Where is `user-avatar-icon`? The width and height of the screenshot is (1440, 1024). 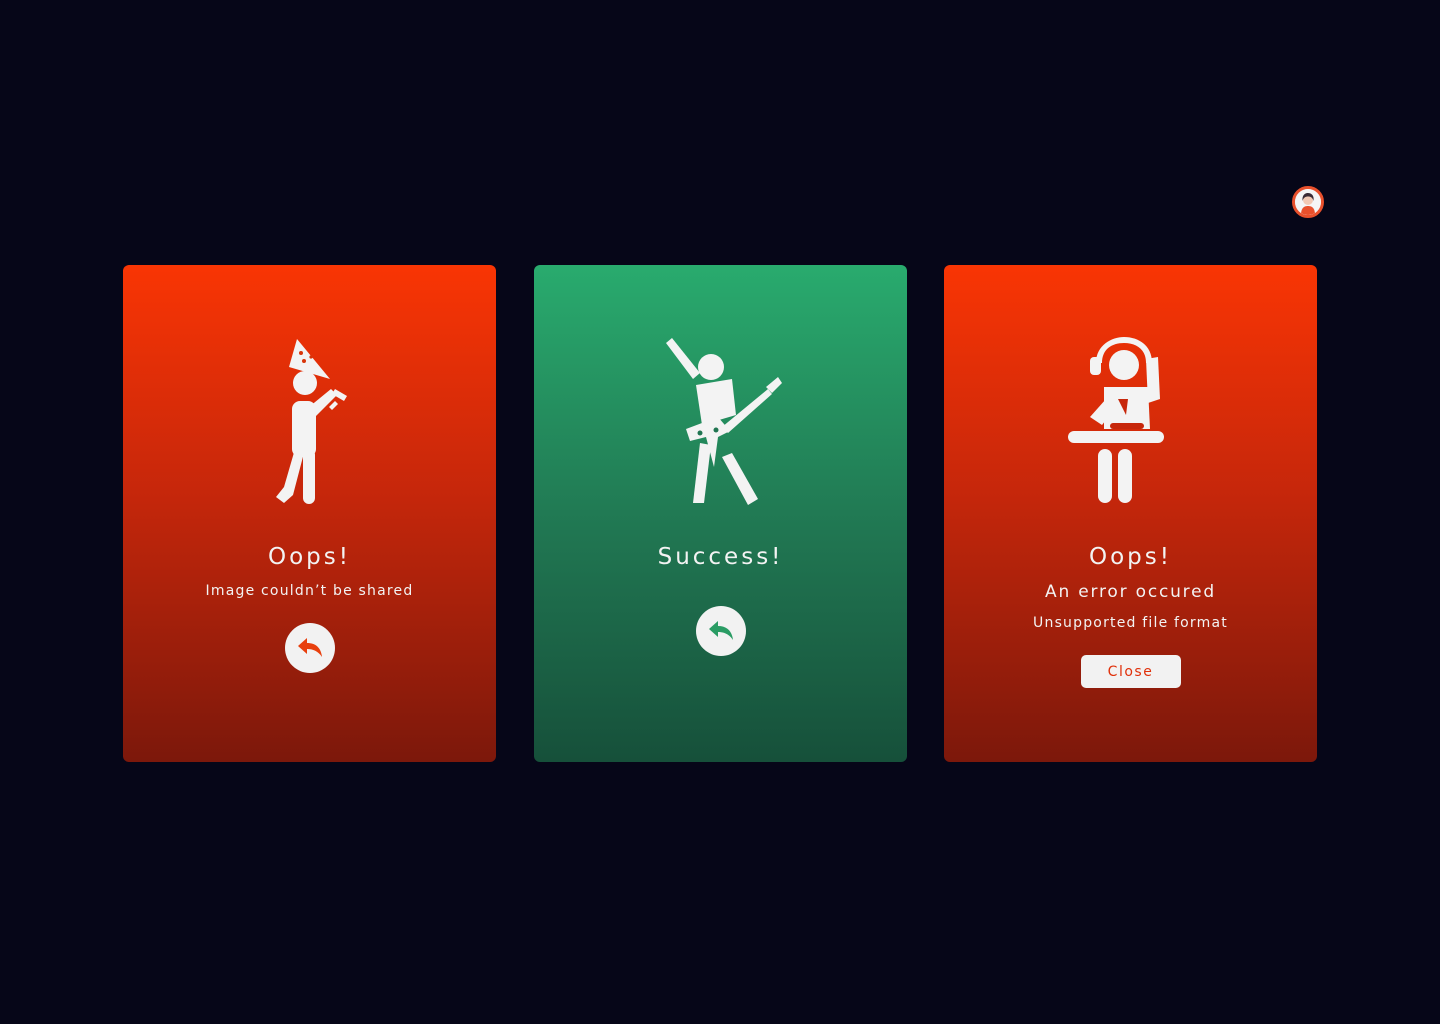
user-avatar-icon is located at coordinates (1308, 202).